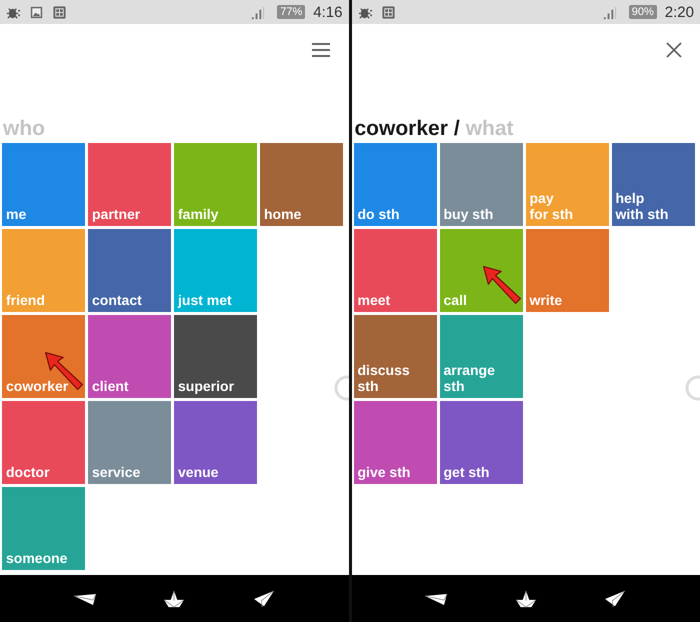  I want to click on category-tile: do sth, so click(395, 184).